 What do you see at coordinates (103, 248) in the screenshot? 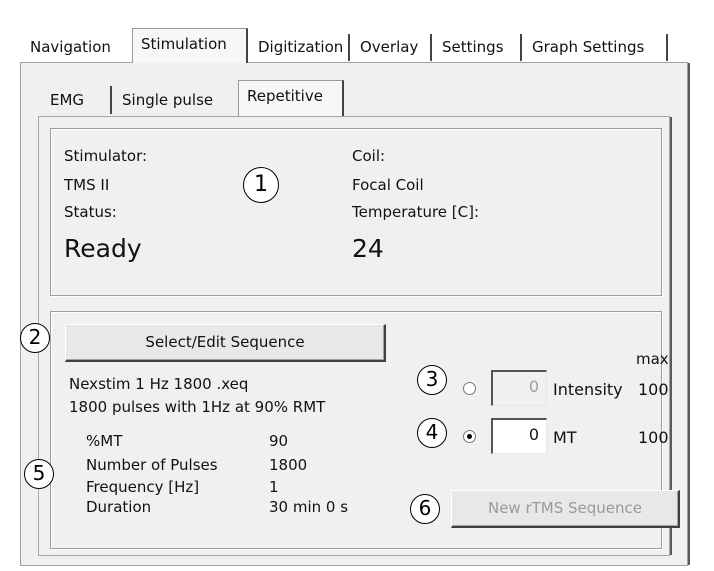
I see `status-value: Ready` at bounding box center [103, 248].